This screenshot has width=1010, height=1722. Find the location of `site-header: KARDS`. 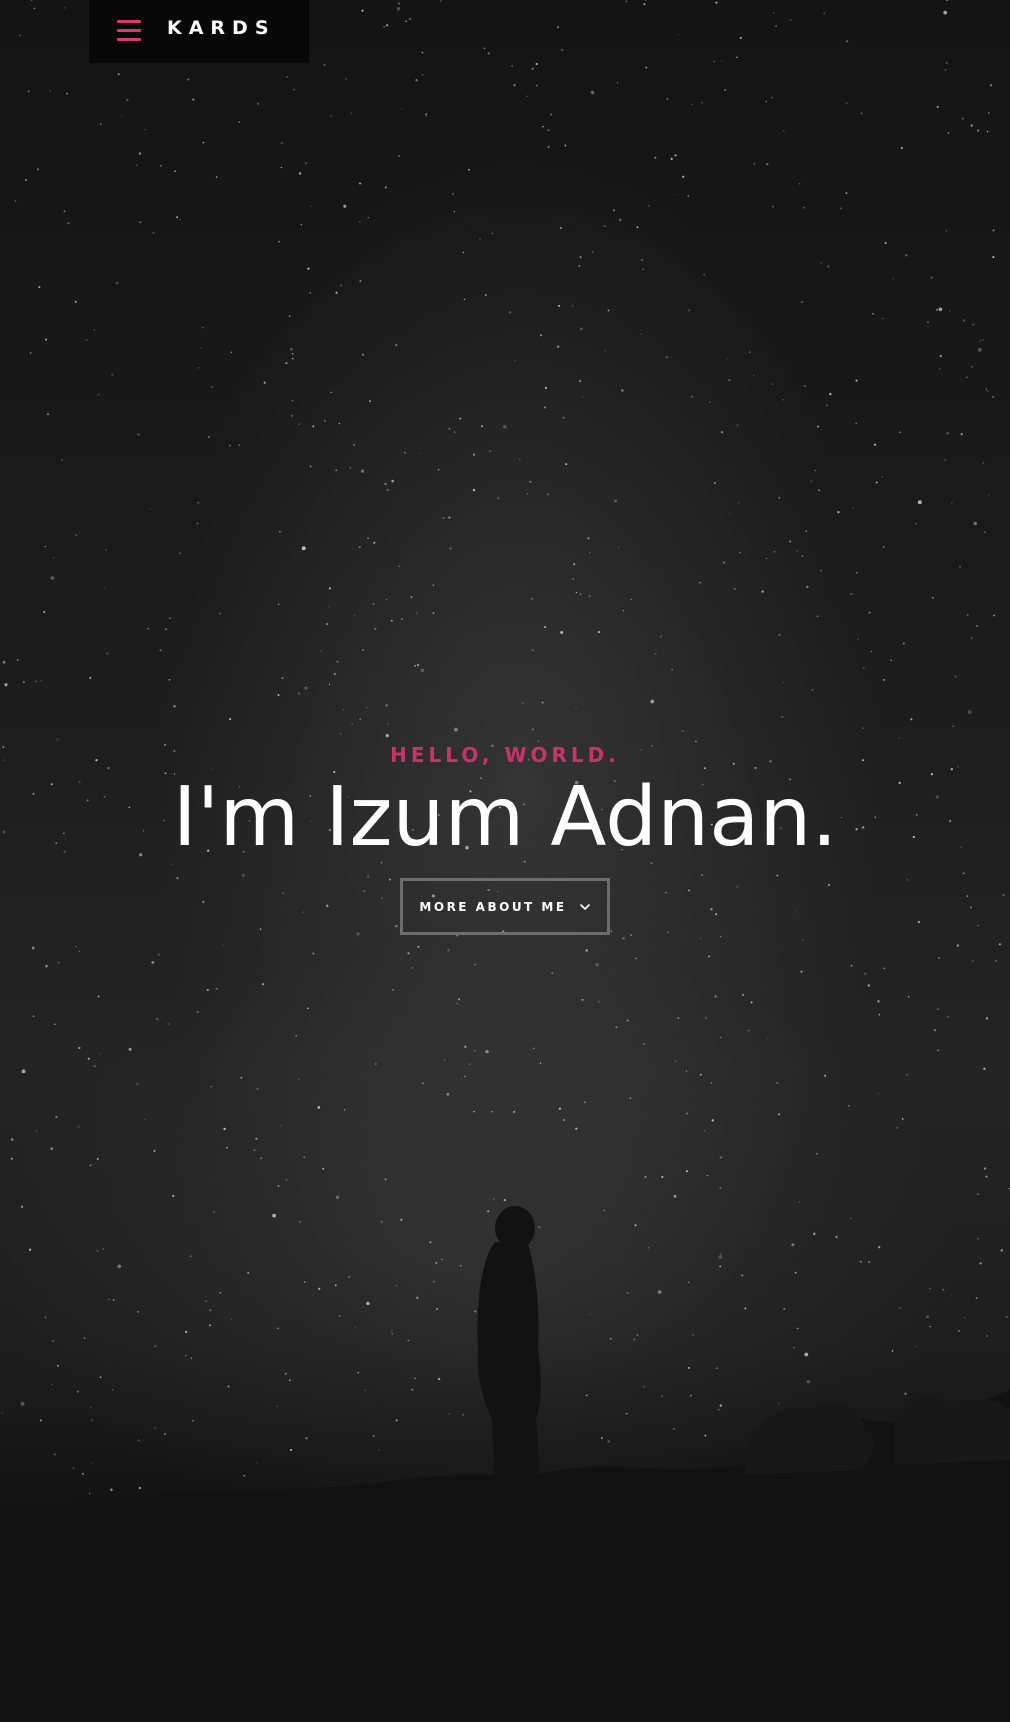

site-header: KARDS is located at coordinates (199, 31).